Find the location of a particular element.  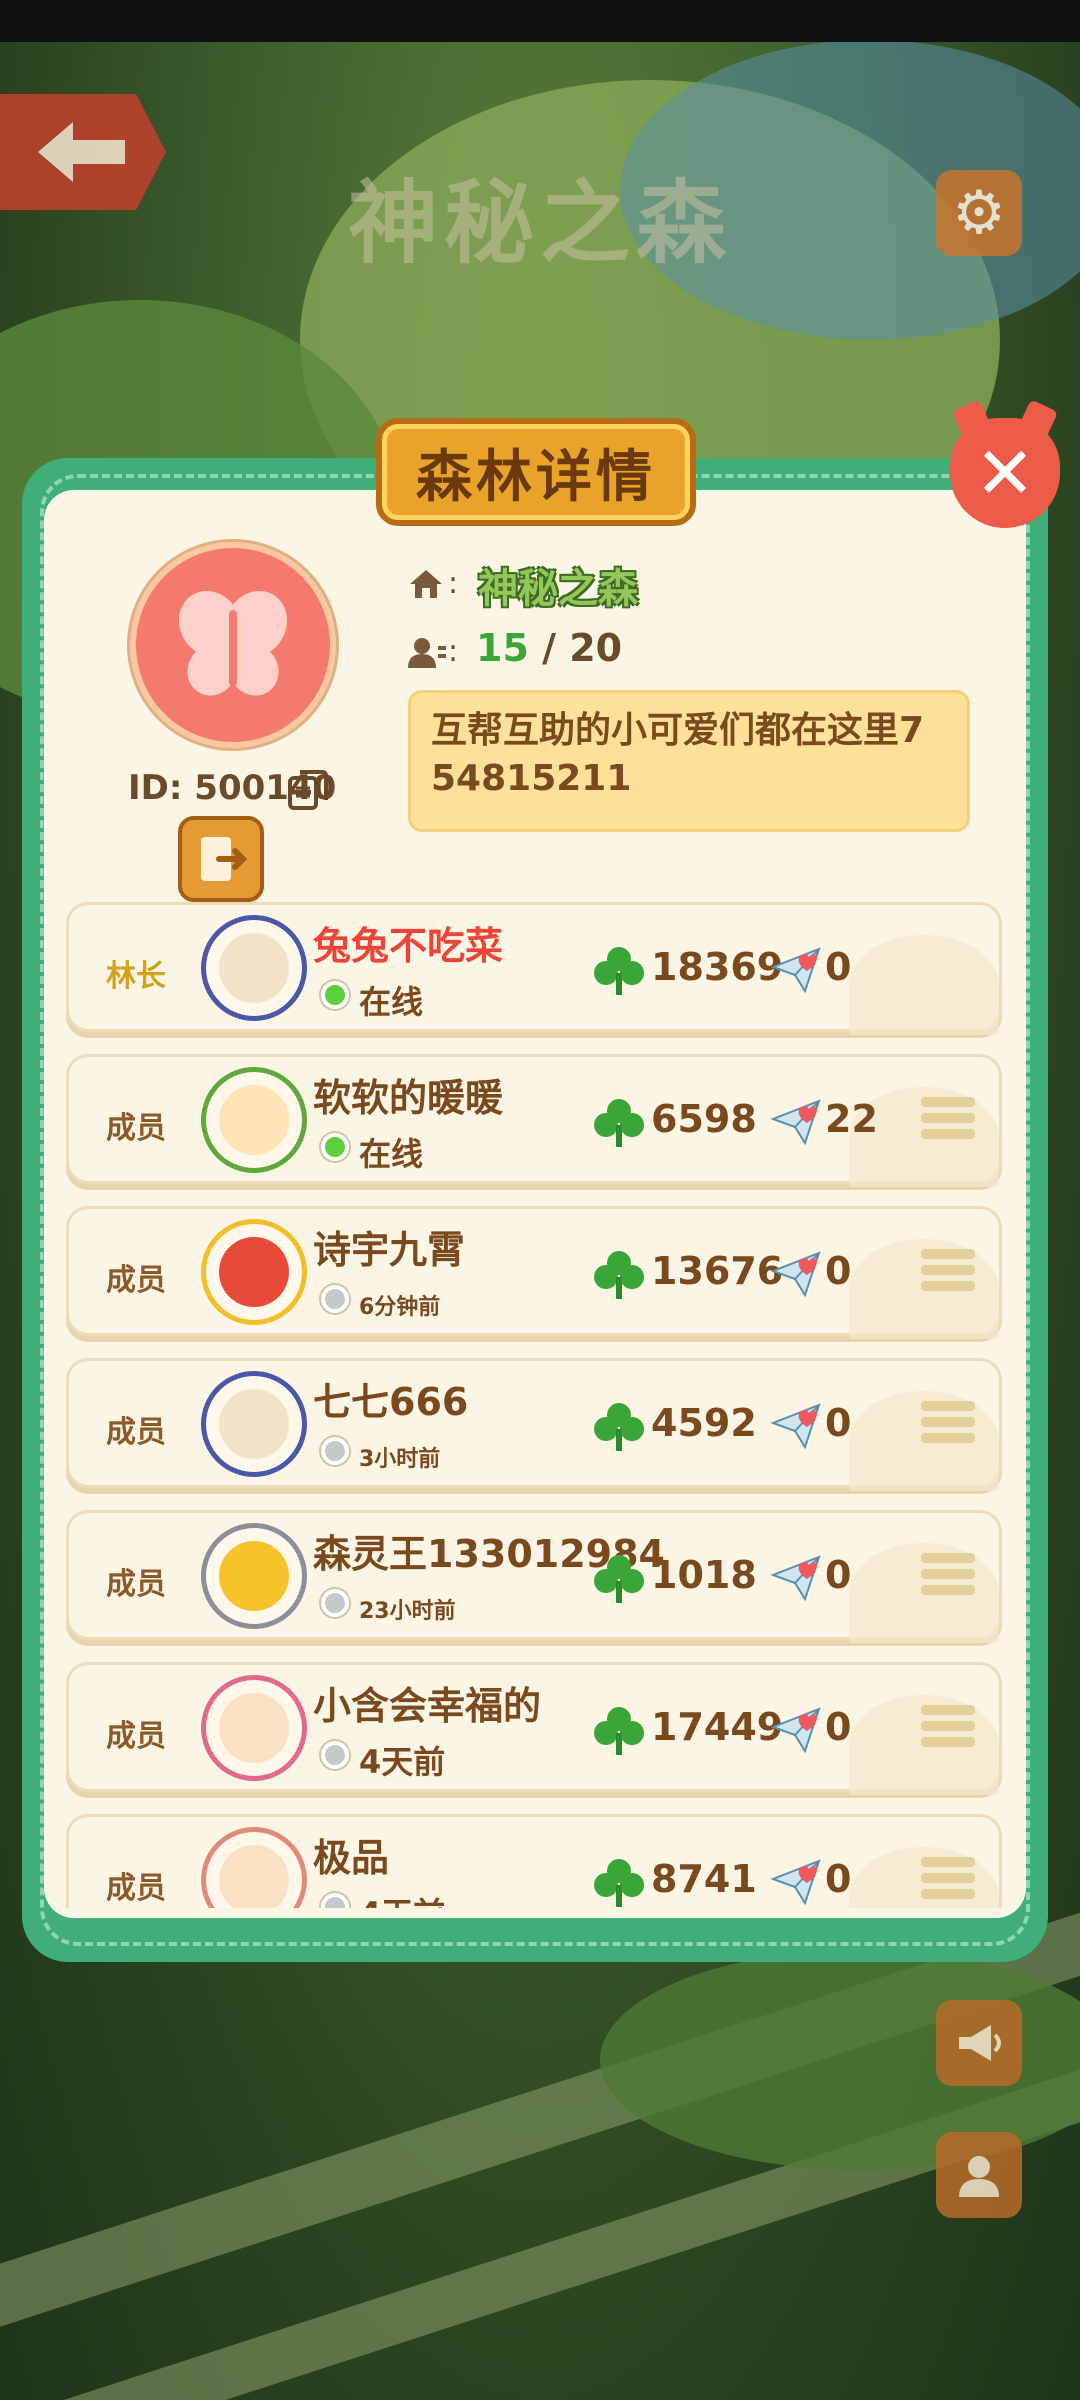

member-name: 小含会幸福的 is located at coordinates (427, 1706).